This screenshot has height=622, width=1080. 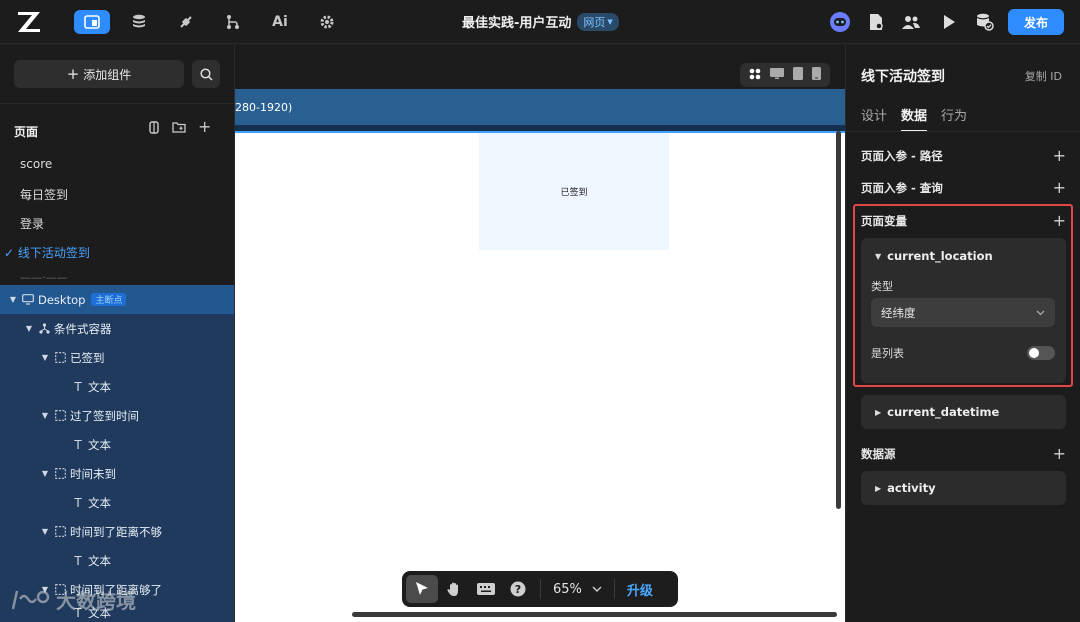 What do you see at coordinates (1043, 76) in the screenshot?
I see `copy-id-button: 复制 ID` at bounding box center [1043, 76].